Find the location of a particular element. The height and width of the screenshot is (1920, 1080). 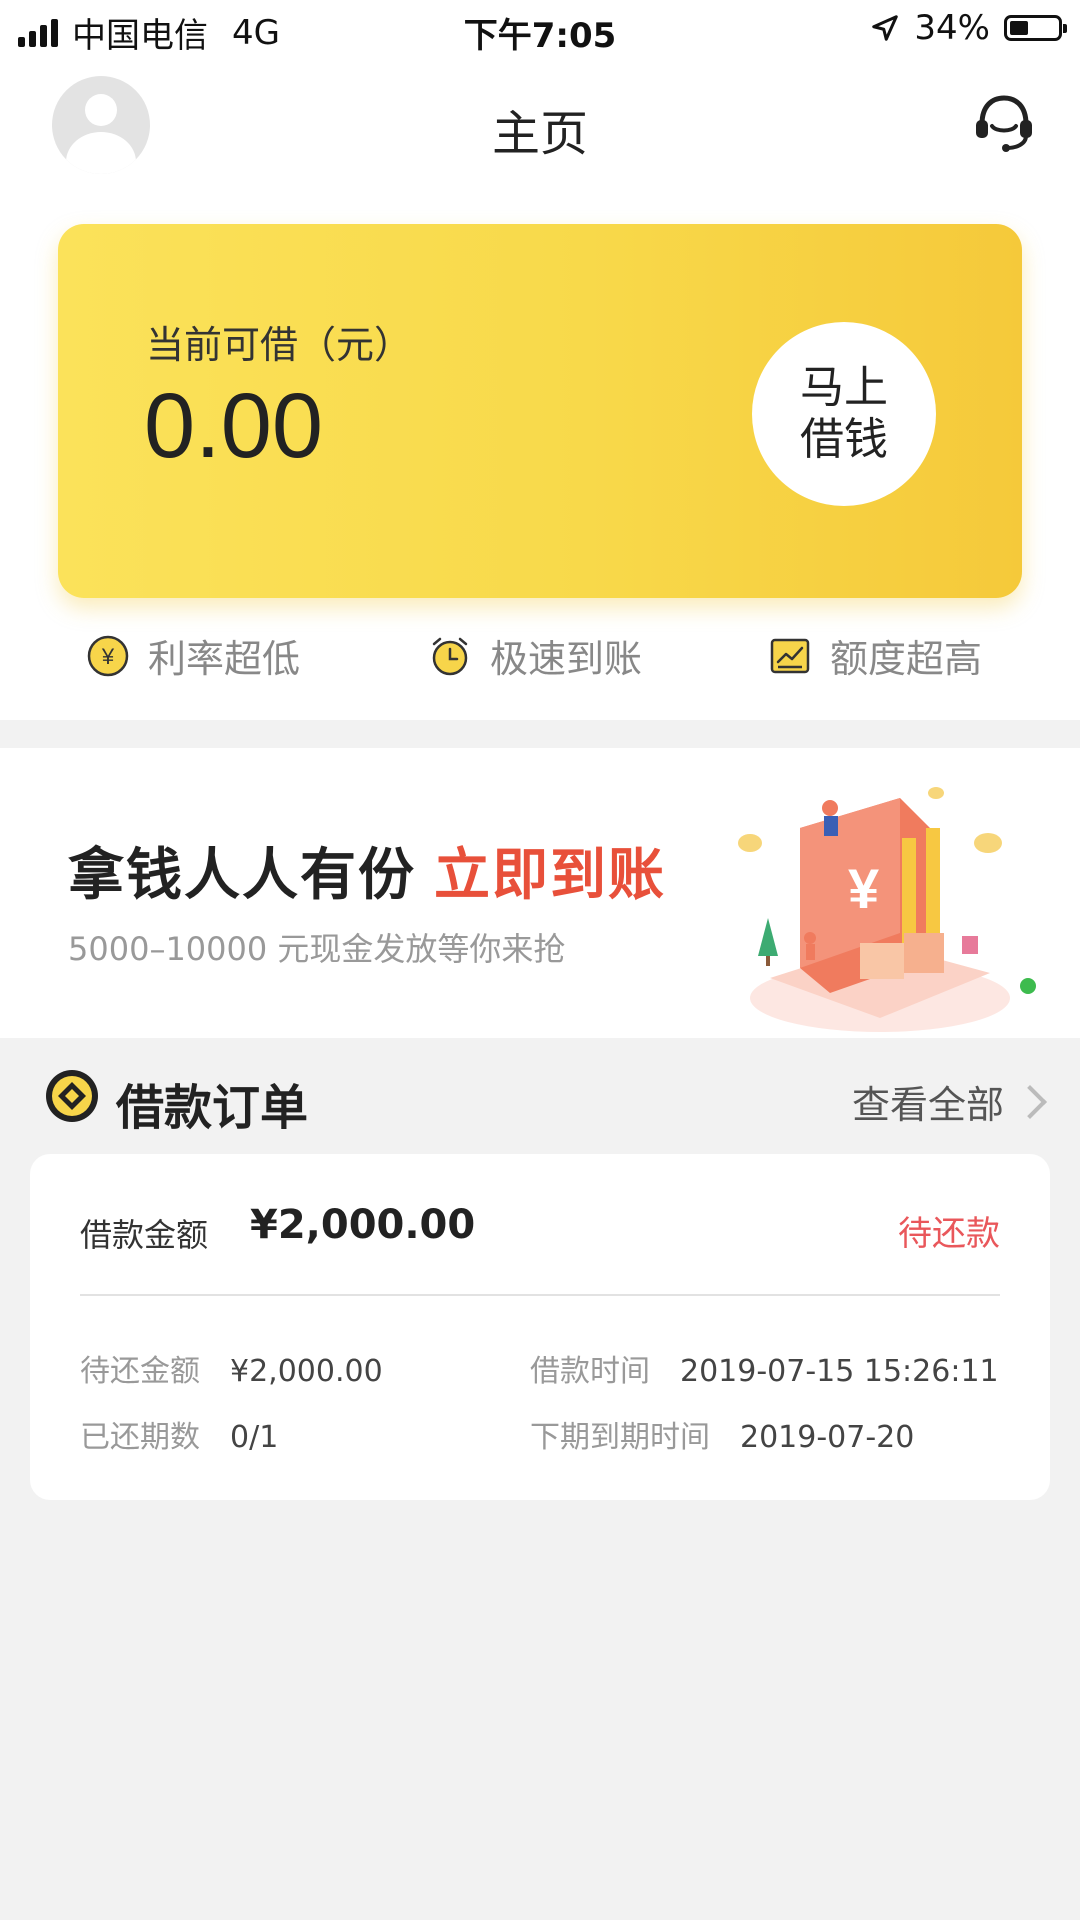

page-title: 主页 is located at coordinates (539, 134).